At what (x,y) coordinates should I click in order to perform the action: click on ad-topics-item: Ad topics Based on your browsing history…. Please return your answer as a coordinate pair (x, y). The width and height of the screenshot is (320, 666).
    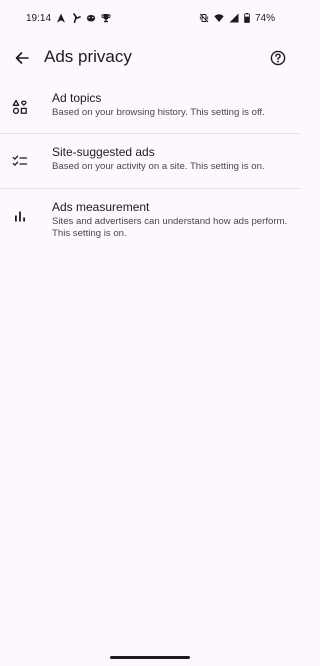
    Looking at the image, I should click on (150, 107).